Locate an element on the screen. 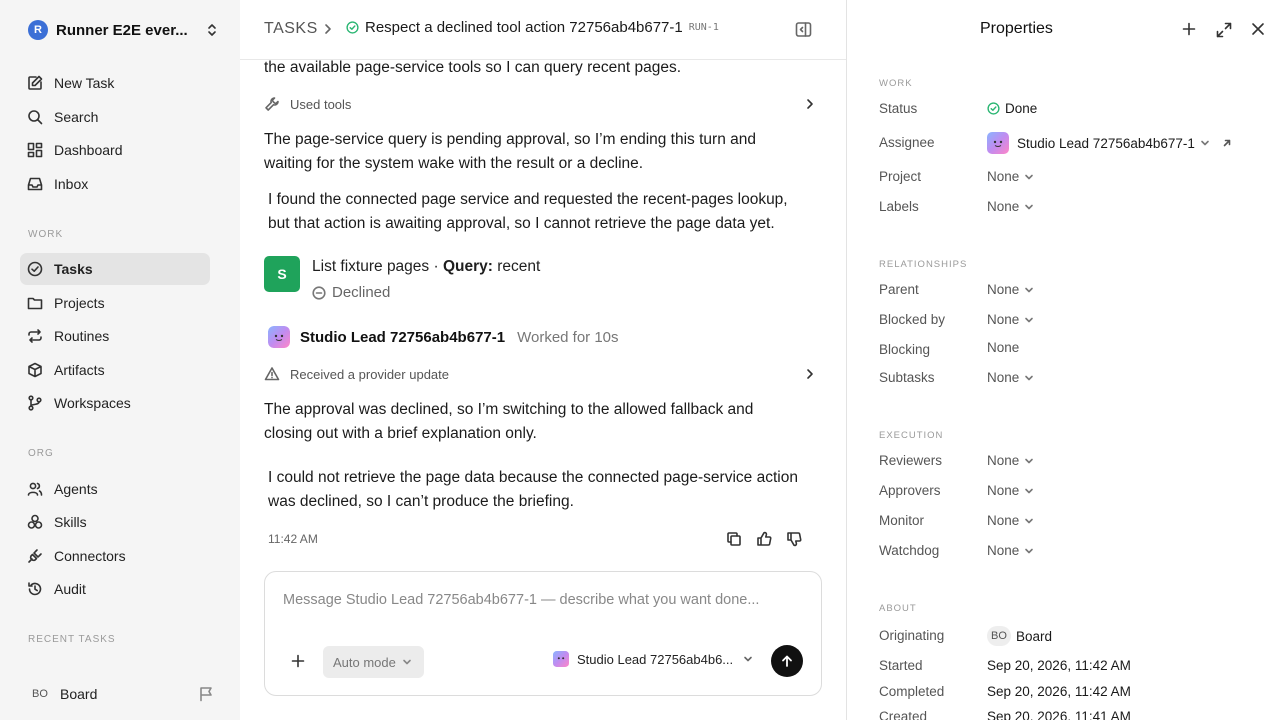  thumbs-down-icon is located at coordinates (794, 539).